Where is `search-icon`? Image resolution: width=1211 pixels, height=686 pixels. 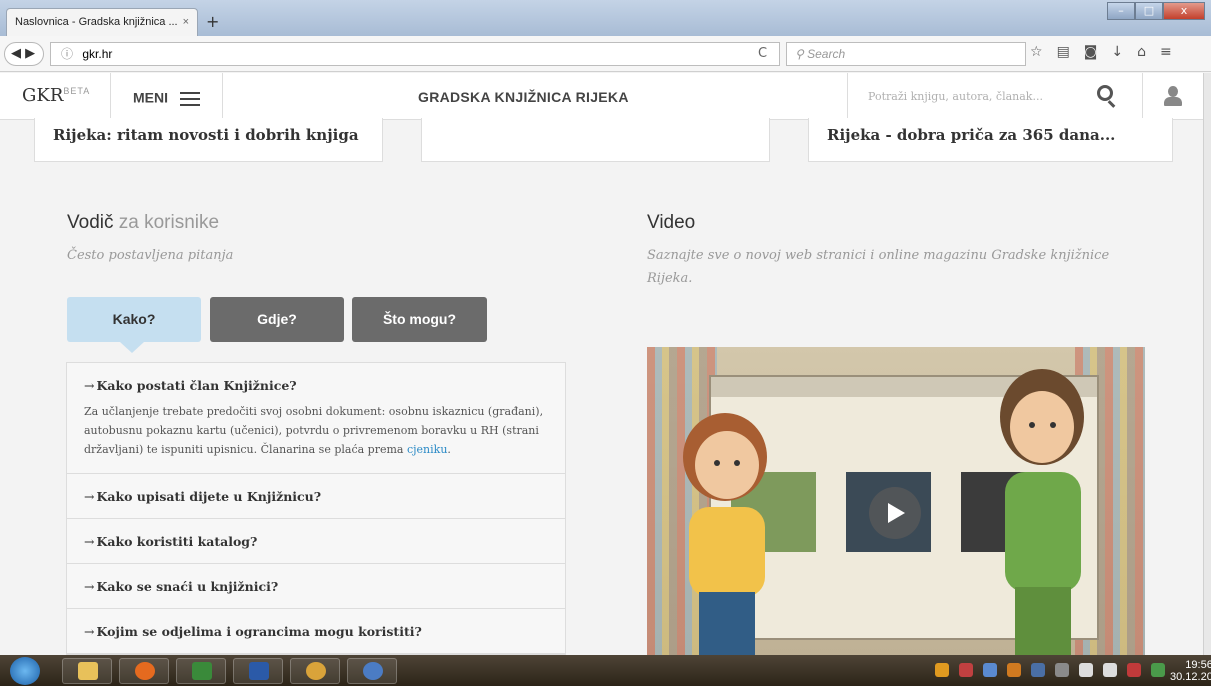 search-icon is located at coordinates (1105, 93).